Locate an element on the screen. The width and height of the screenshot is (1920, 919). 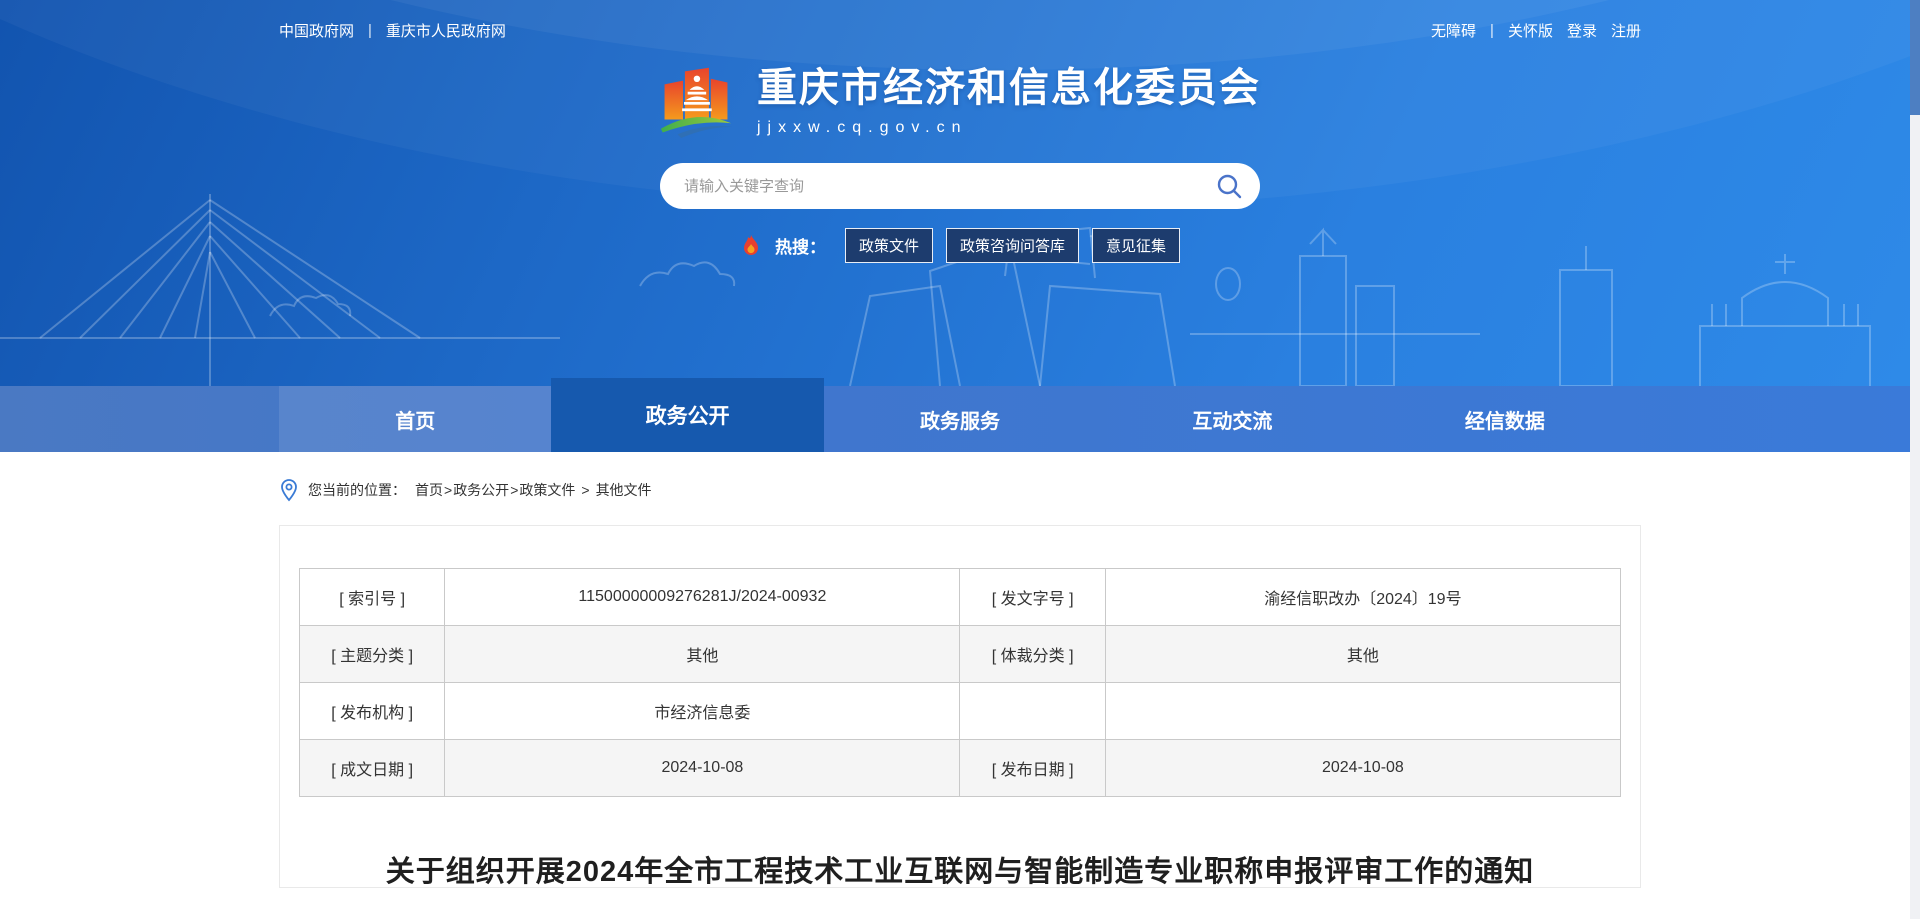
nav-tab-home: 首页 is located at coordinates (415, 419).